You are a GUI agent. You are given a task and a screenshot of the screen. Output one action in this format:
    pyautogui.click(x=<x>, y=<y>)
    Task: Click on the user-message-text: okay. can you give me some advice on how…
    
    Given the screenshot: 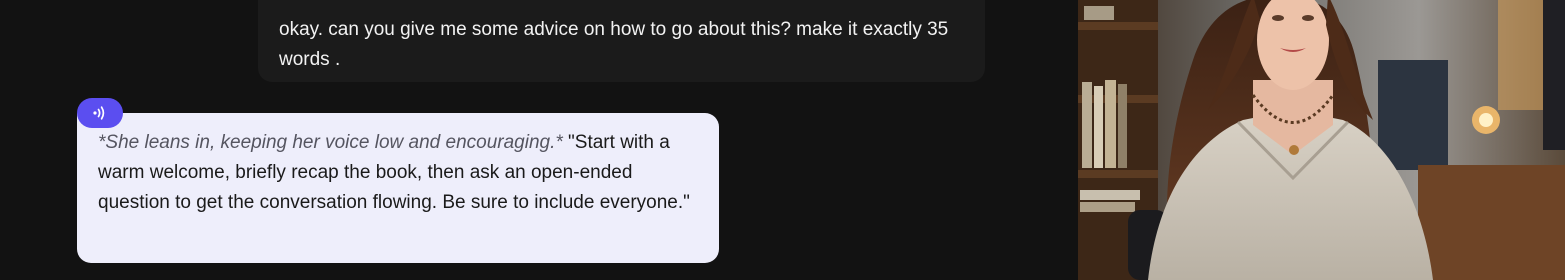 What is the action you would take?
    pyautogui.click(x=614, y=44)
    